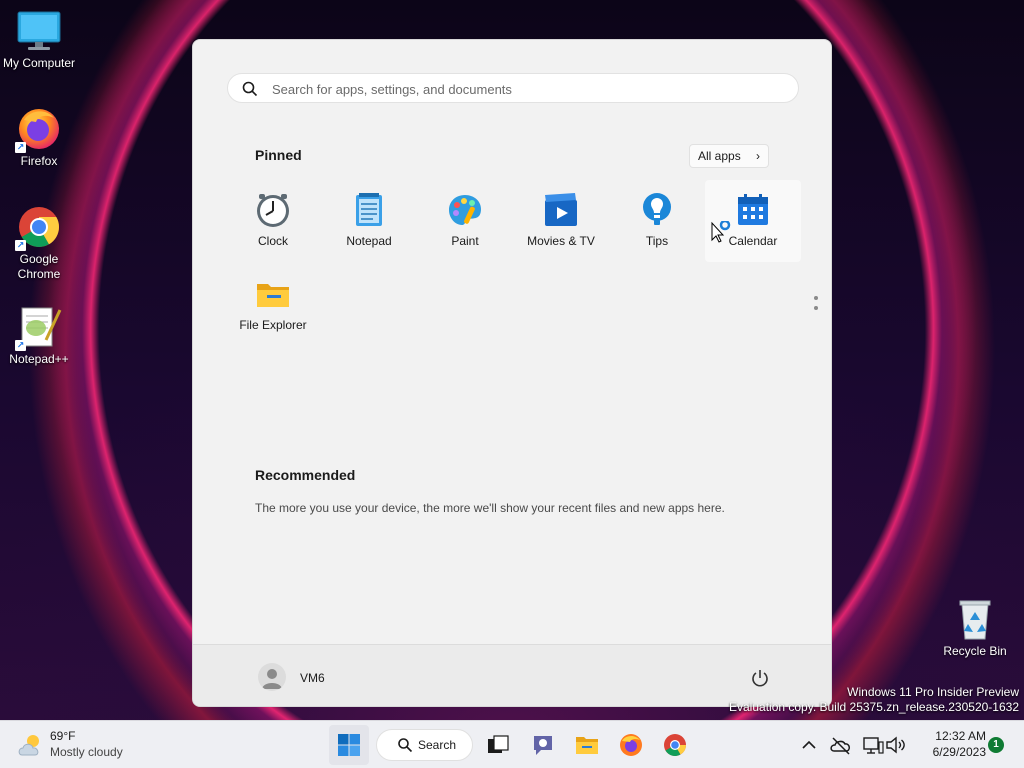 This screenshot has height=768, width=1024. I want to click on taskbar-search-label: Search, so click(437, 745).